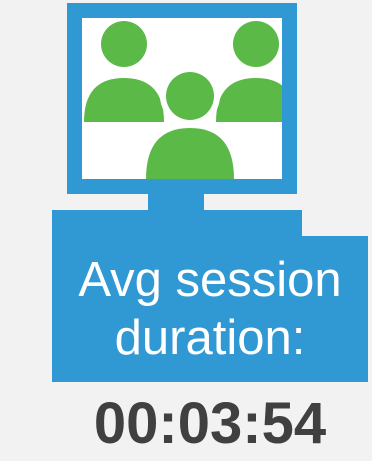 The width and height of the screenshot is (372, 461). What do you see at coordinates (190, 96) in the screenshot?
I see `person-center-head` at bounding box center [190, 96].